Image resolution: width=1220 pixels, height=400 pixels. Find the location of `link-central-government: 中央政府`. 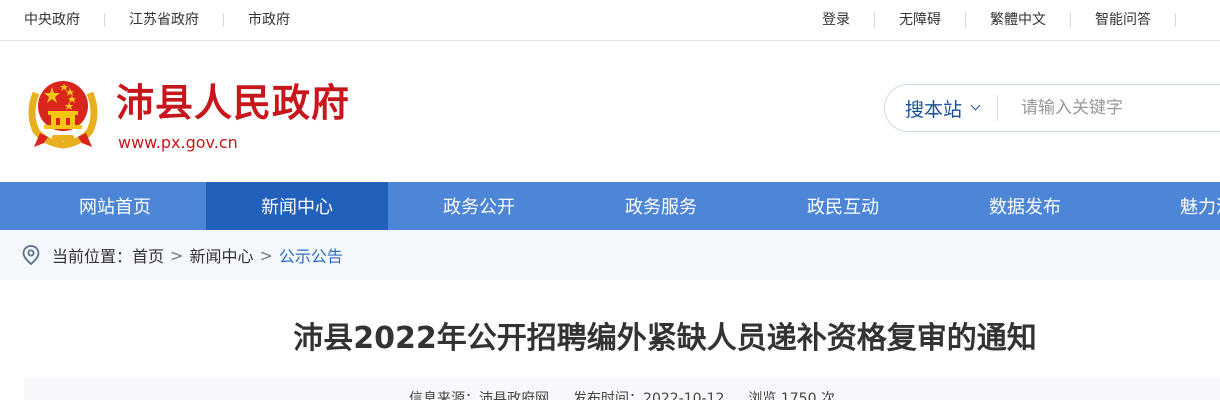

link-central-government: 中央政府 is located at coordinates (64, 20).